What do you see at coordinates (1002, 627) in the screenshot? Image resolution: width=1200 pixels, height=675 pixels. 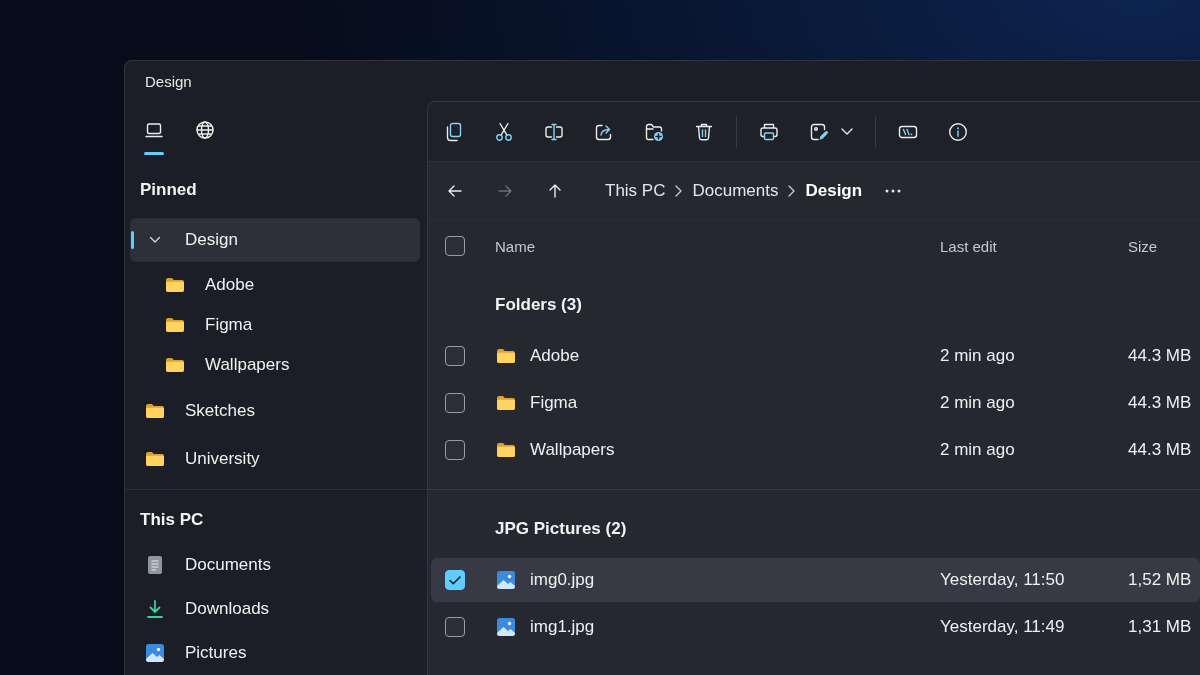 I see `modified-date: Yesterday, 11:49` at bounding box center [1002, 627].